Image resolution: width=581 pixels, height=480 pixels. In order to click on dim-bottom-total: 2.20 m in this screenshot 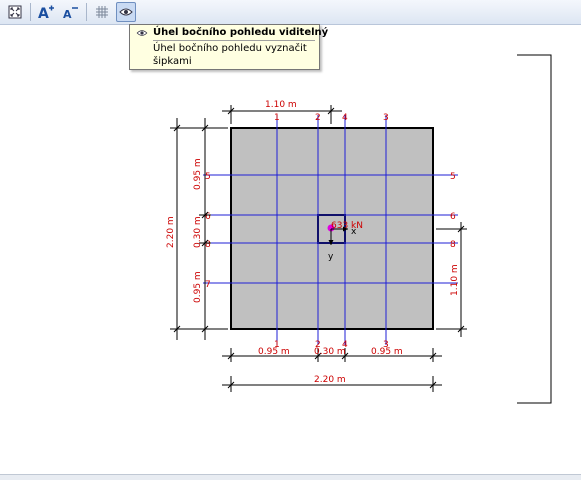, I will do `click(330, 380)`.